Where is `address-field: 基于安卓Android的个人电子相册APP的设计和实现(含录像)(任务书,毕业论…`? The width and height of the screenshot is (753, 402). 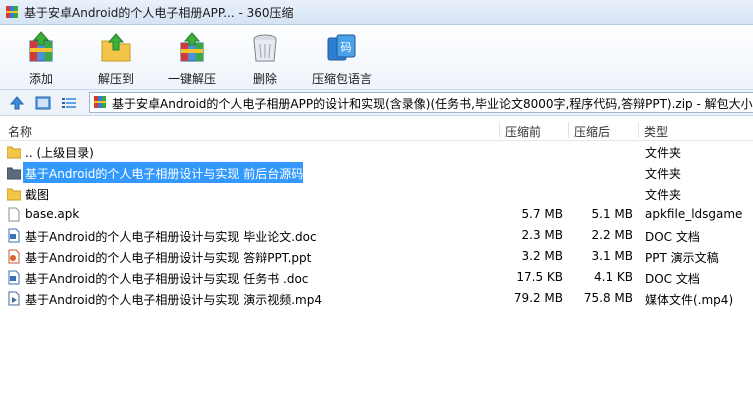 address-field: 基于安卓Android的个人电子相册APP的设计和实现(含录像)(任务书,毕业论… is located at coordinates (421, 102).